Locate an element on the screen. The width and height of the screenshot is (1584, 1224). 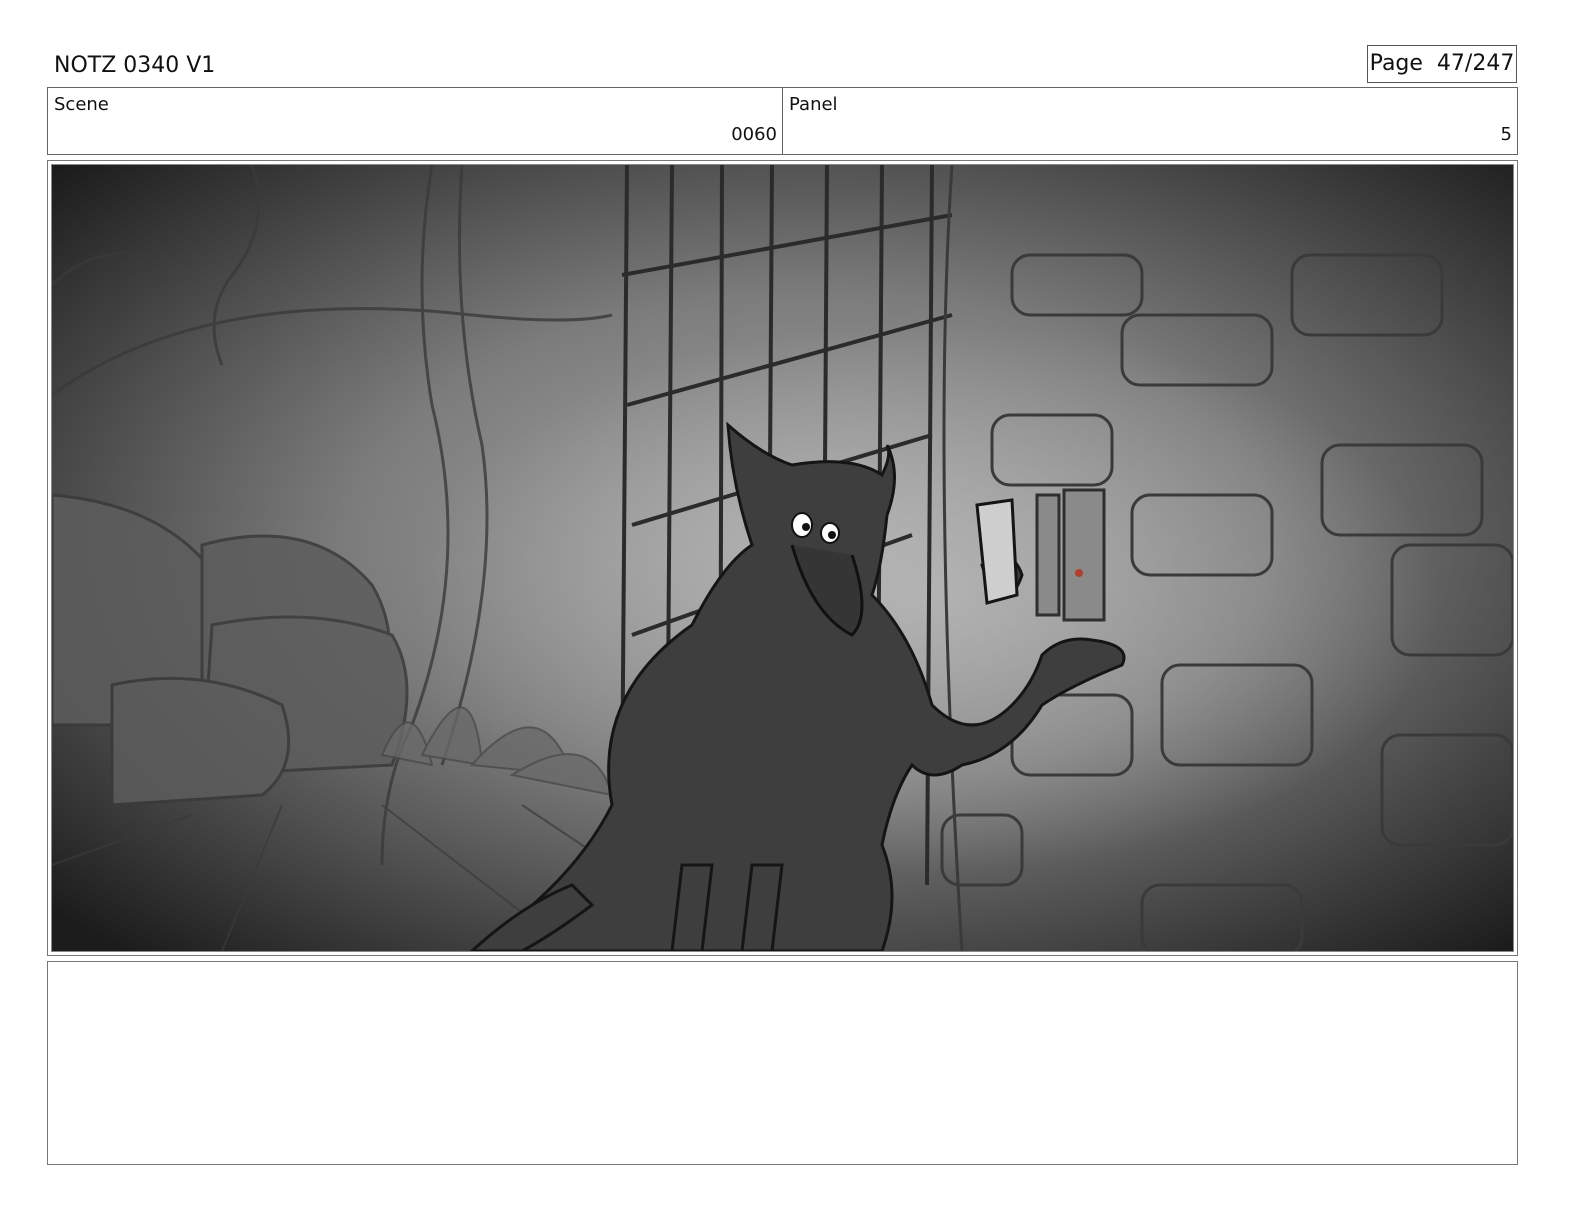
panel-label: Panel is located at coordinates (813, 104).